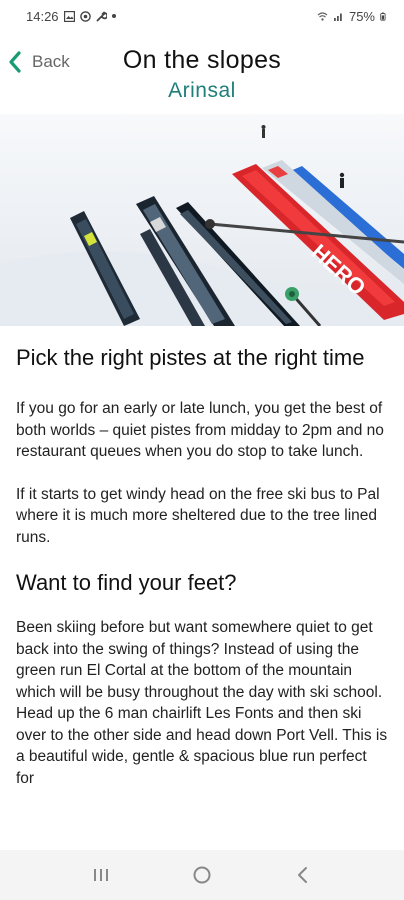 This screenshot has height=900, width=404. What do you see at coordinates (85, 16) in the screenshot?
I see `circle-check-icon` at bounding box center [85, 16].